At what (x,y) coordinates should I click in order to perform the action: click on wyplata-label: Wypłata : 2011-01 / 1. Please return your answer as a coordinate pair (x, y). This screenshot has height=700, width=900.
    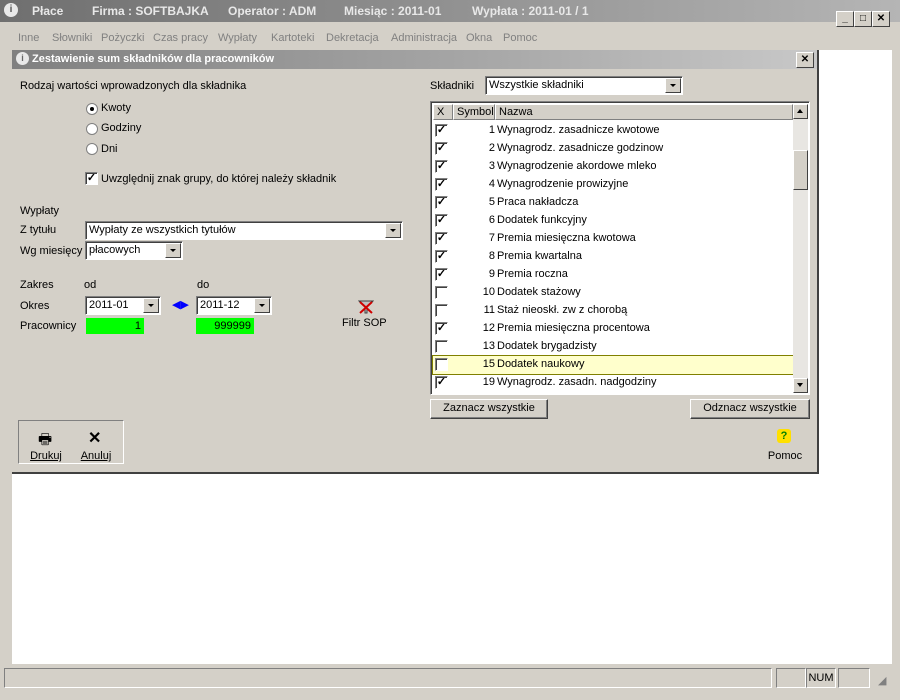
    Looking at the image, I should click on (530, 11).